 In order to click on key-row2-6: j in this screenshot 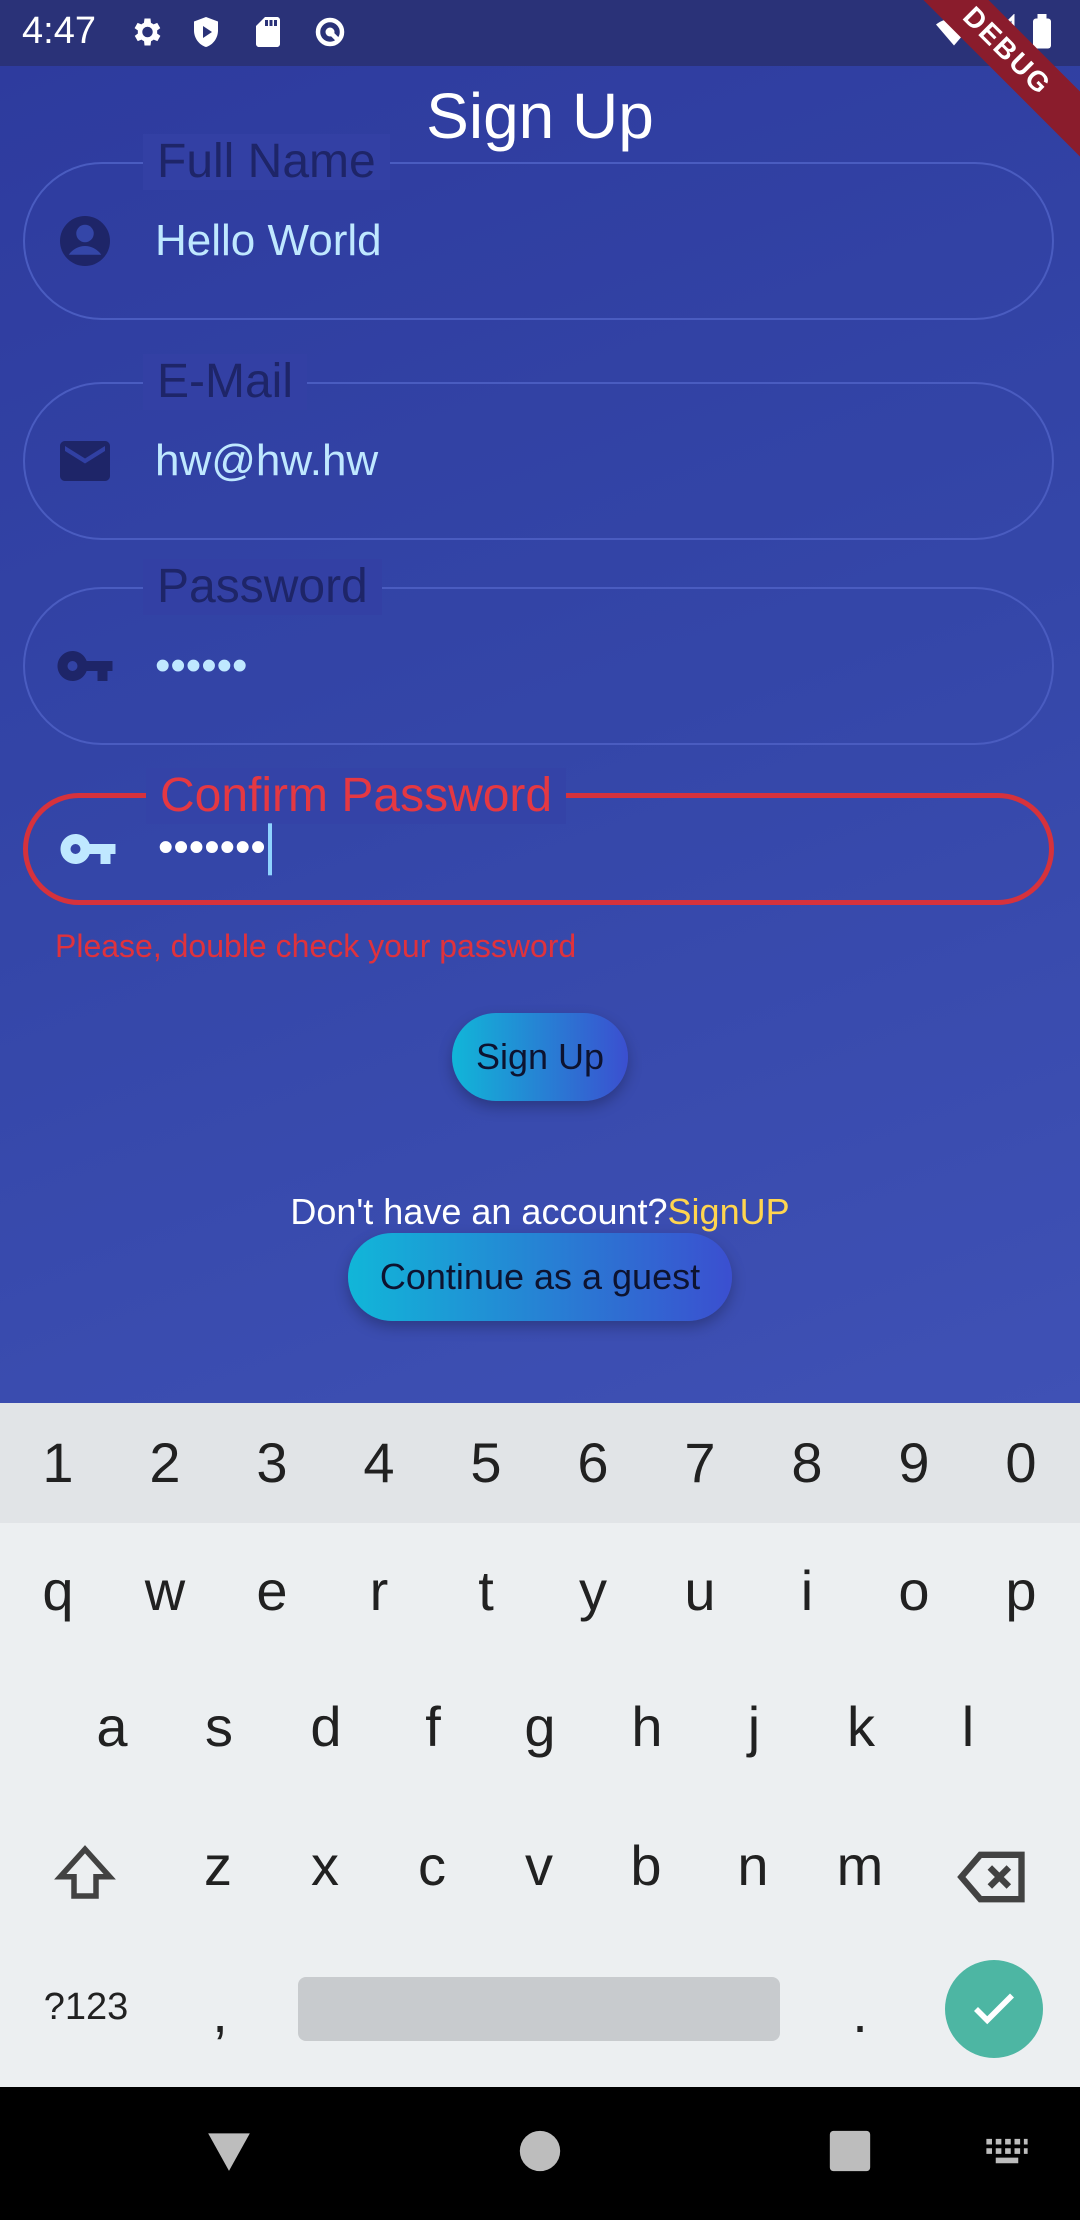, I will do `click(754, 1727)`.